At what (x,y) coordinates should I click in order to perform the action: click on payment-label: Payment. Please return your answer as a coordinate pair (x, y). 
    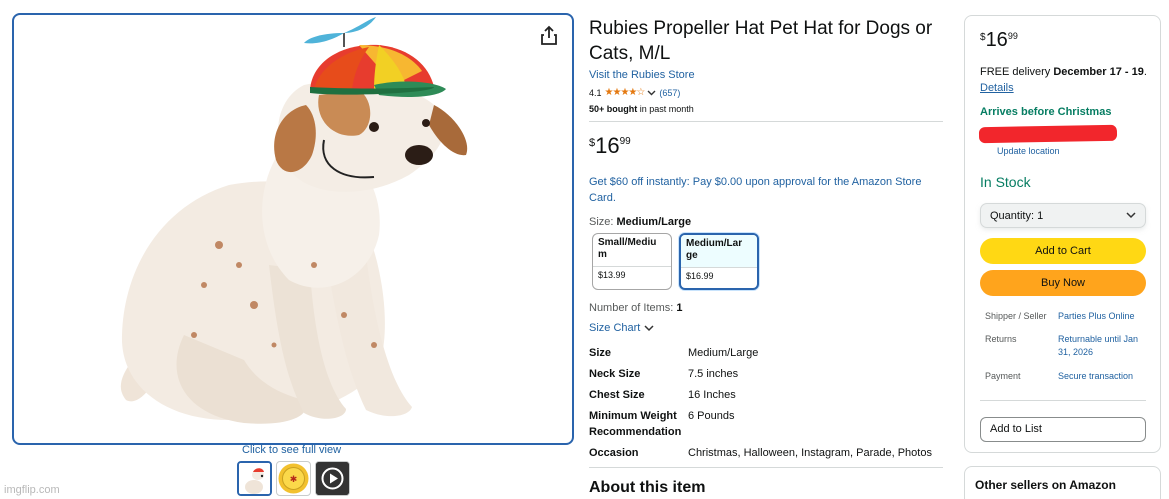
    Looking at the image, I should click on (1003, 376).